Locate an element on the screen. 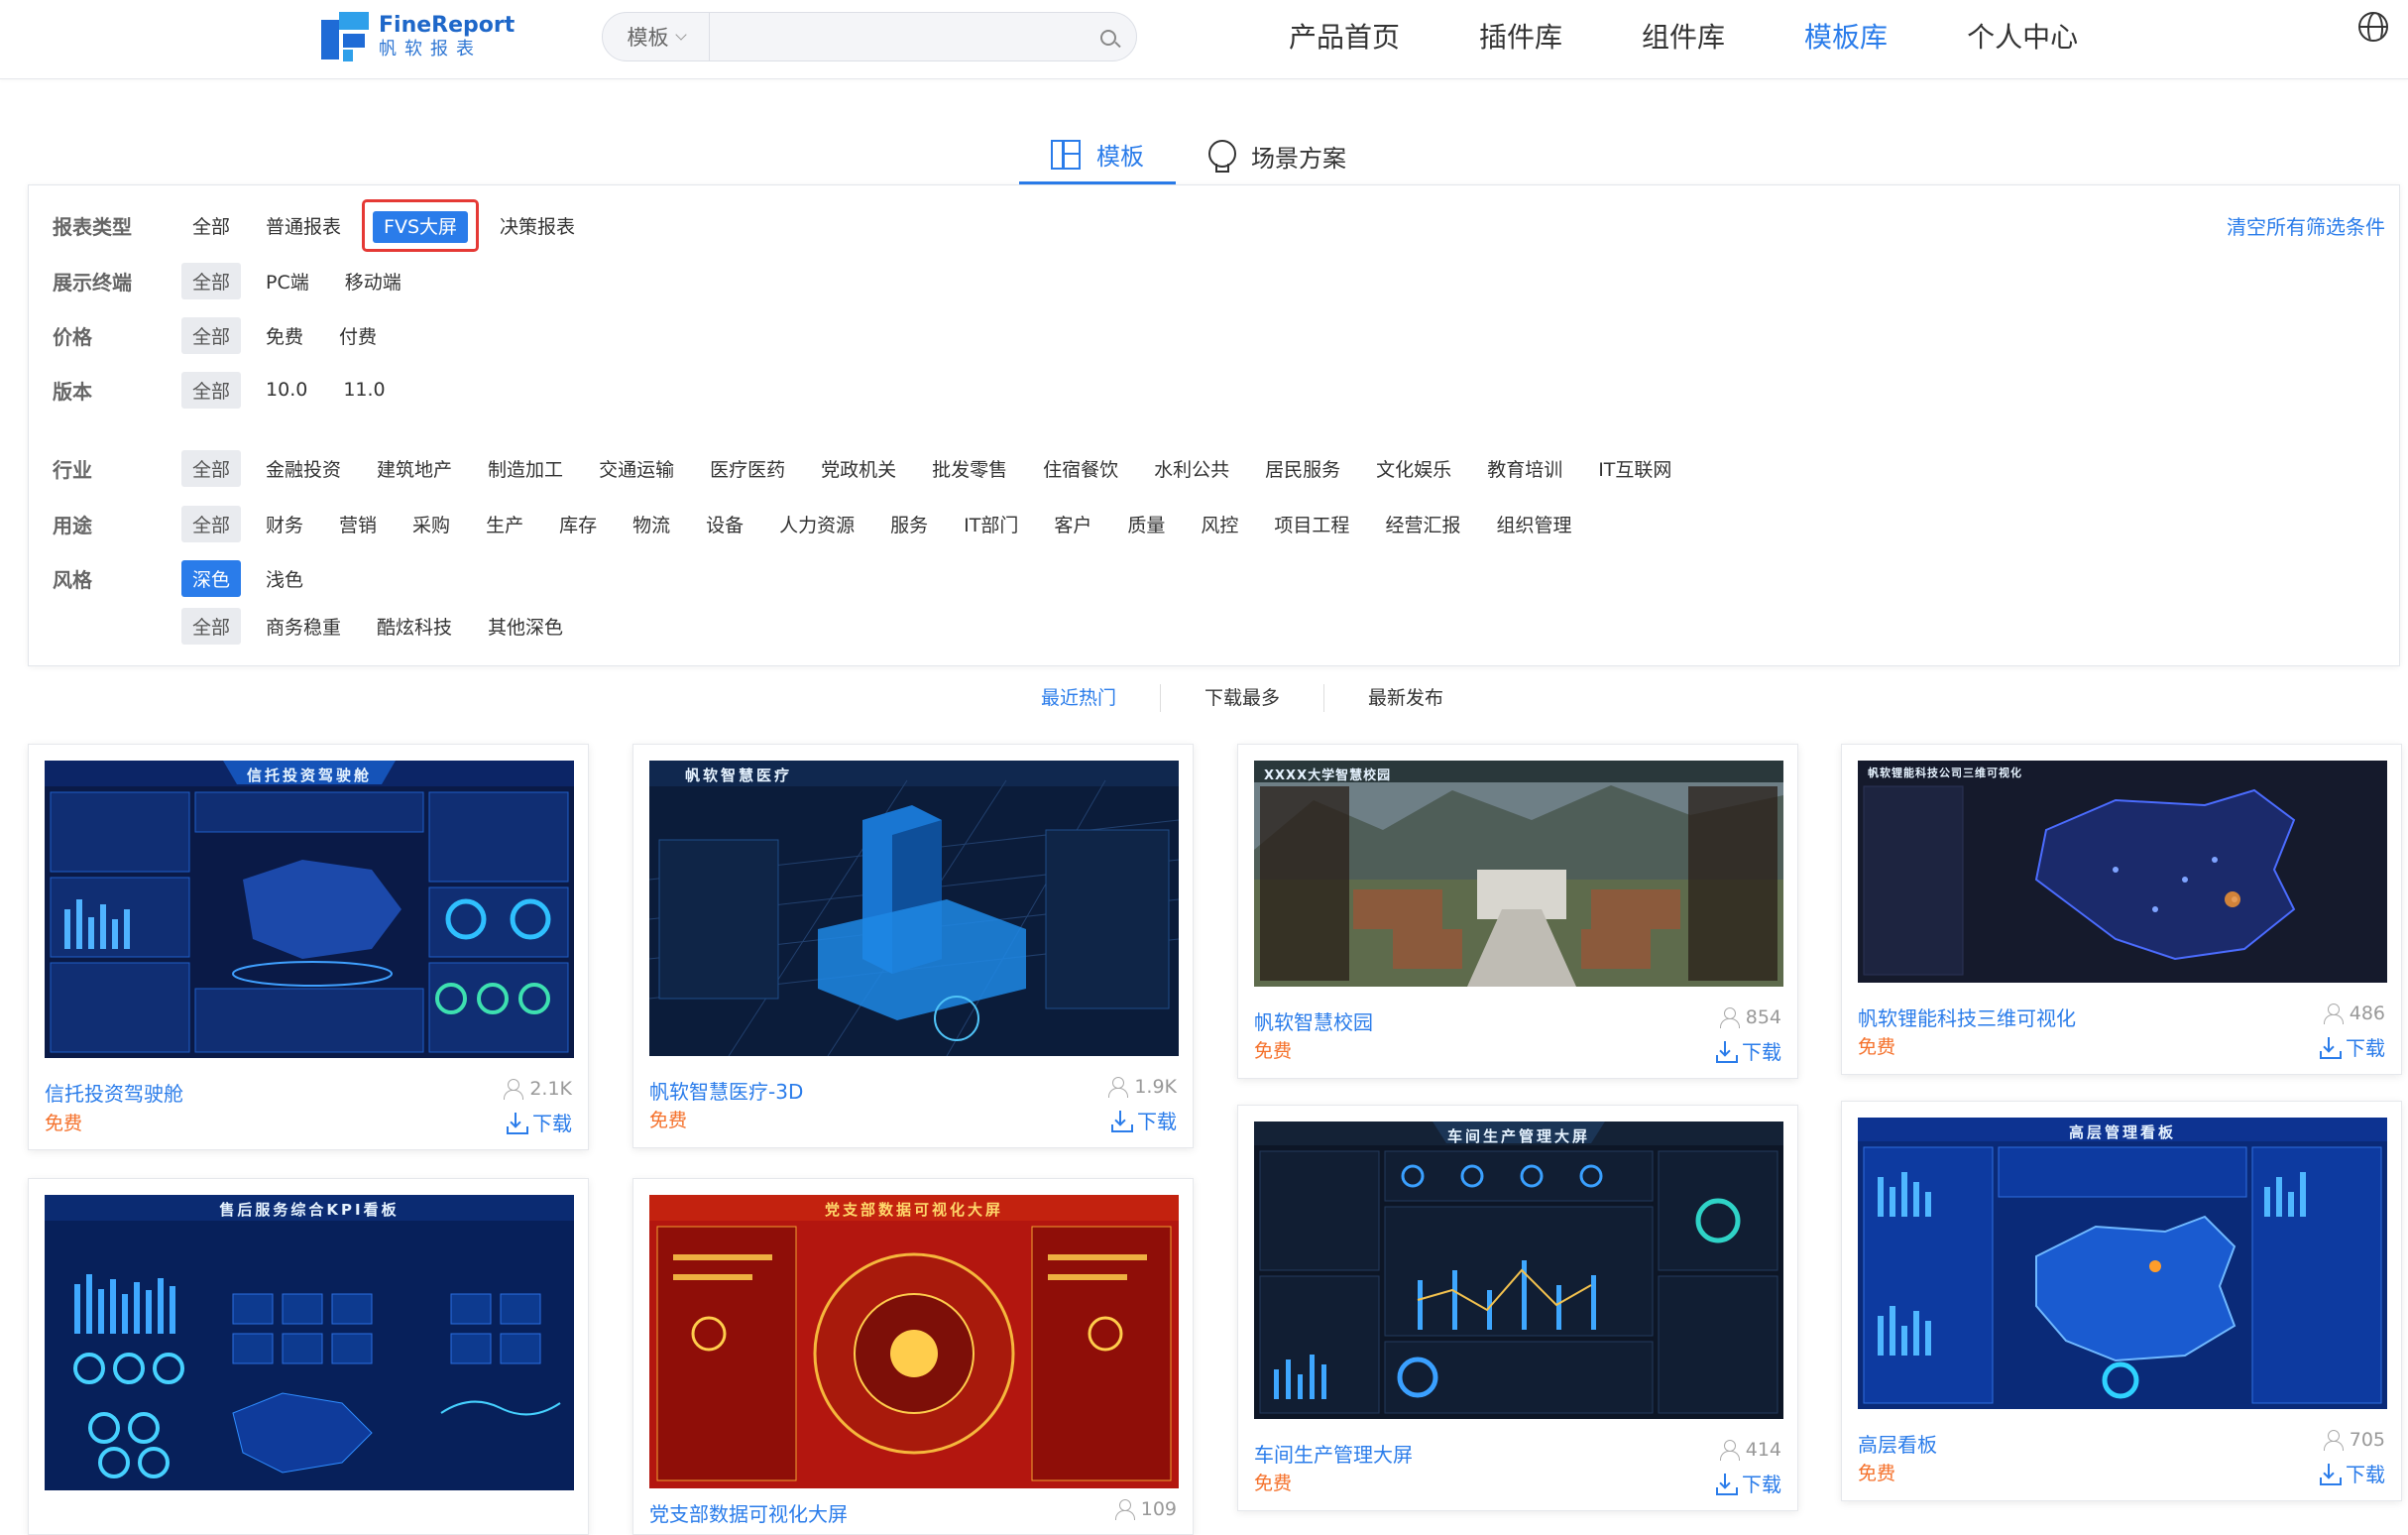 The height and width of the screenshot is (1535, 2408). search-icon is located at coordinates (1112, 36).